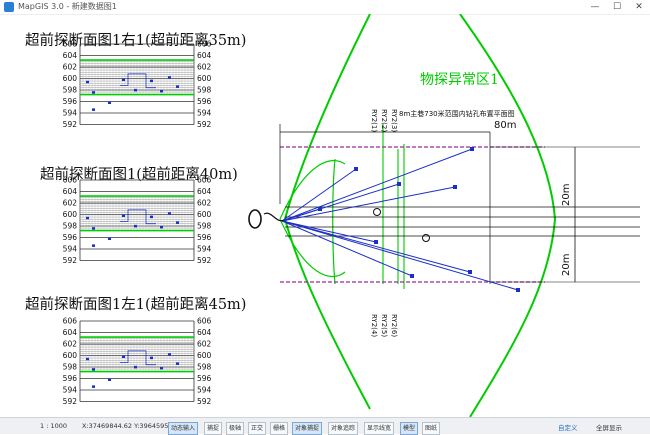  What do you see at coordinates (213, 428) in the screenshot?
I see `status-toggle-button: 捕捉` at bounding box center [213, 428].